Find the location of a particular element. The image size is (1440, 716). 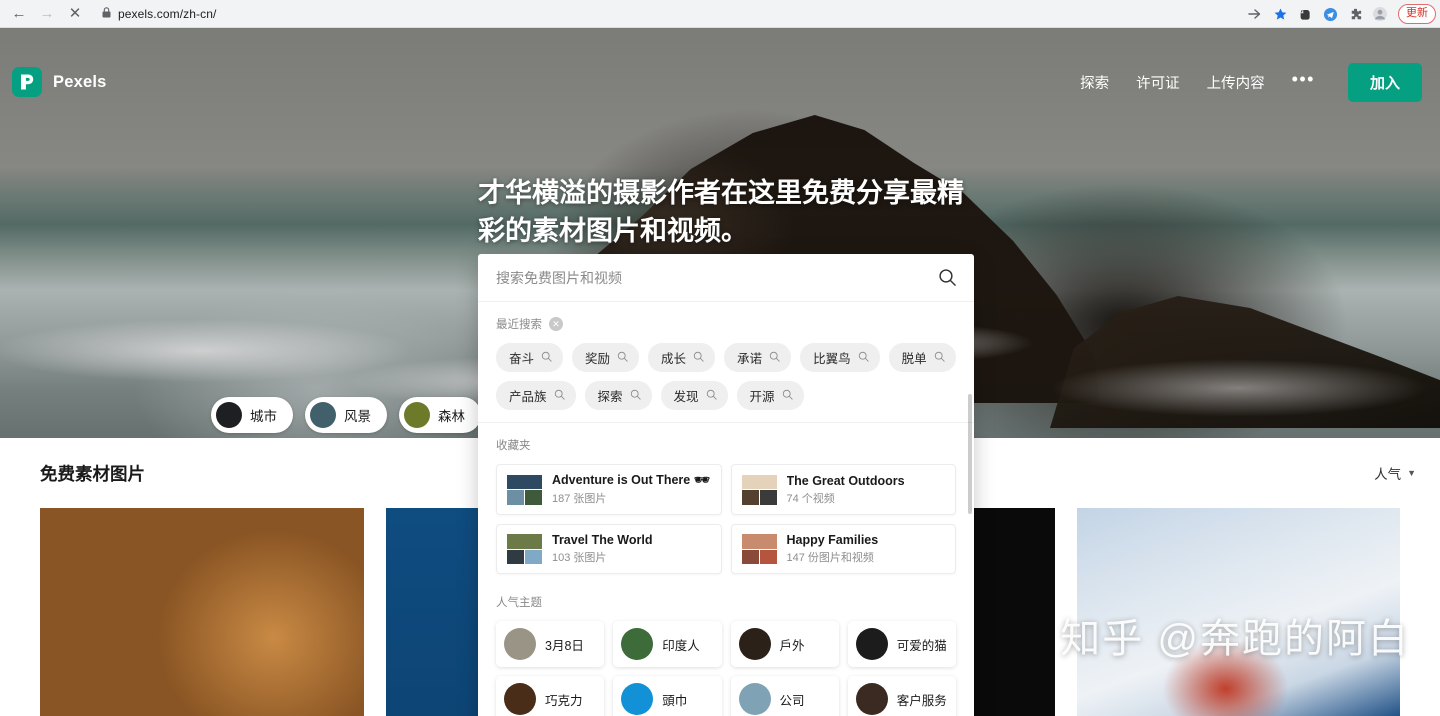

send-icon is located at coordinates (1255, 14).